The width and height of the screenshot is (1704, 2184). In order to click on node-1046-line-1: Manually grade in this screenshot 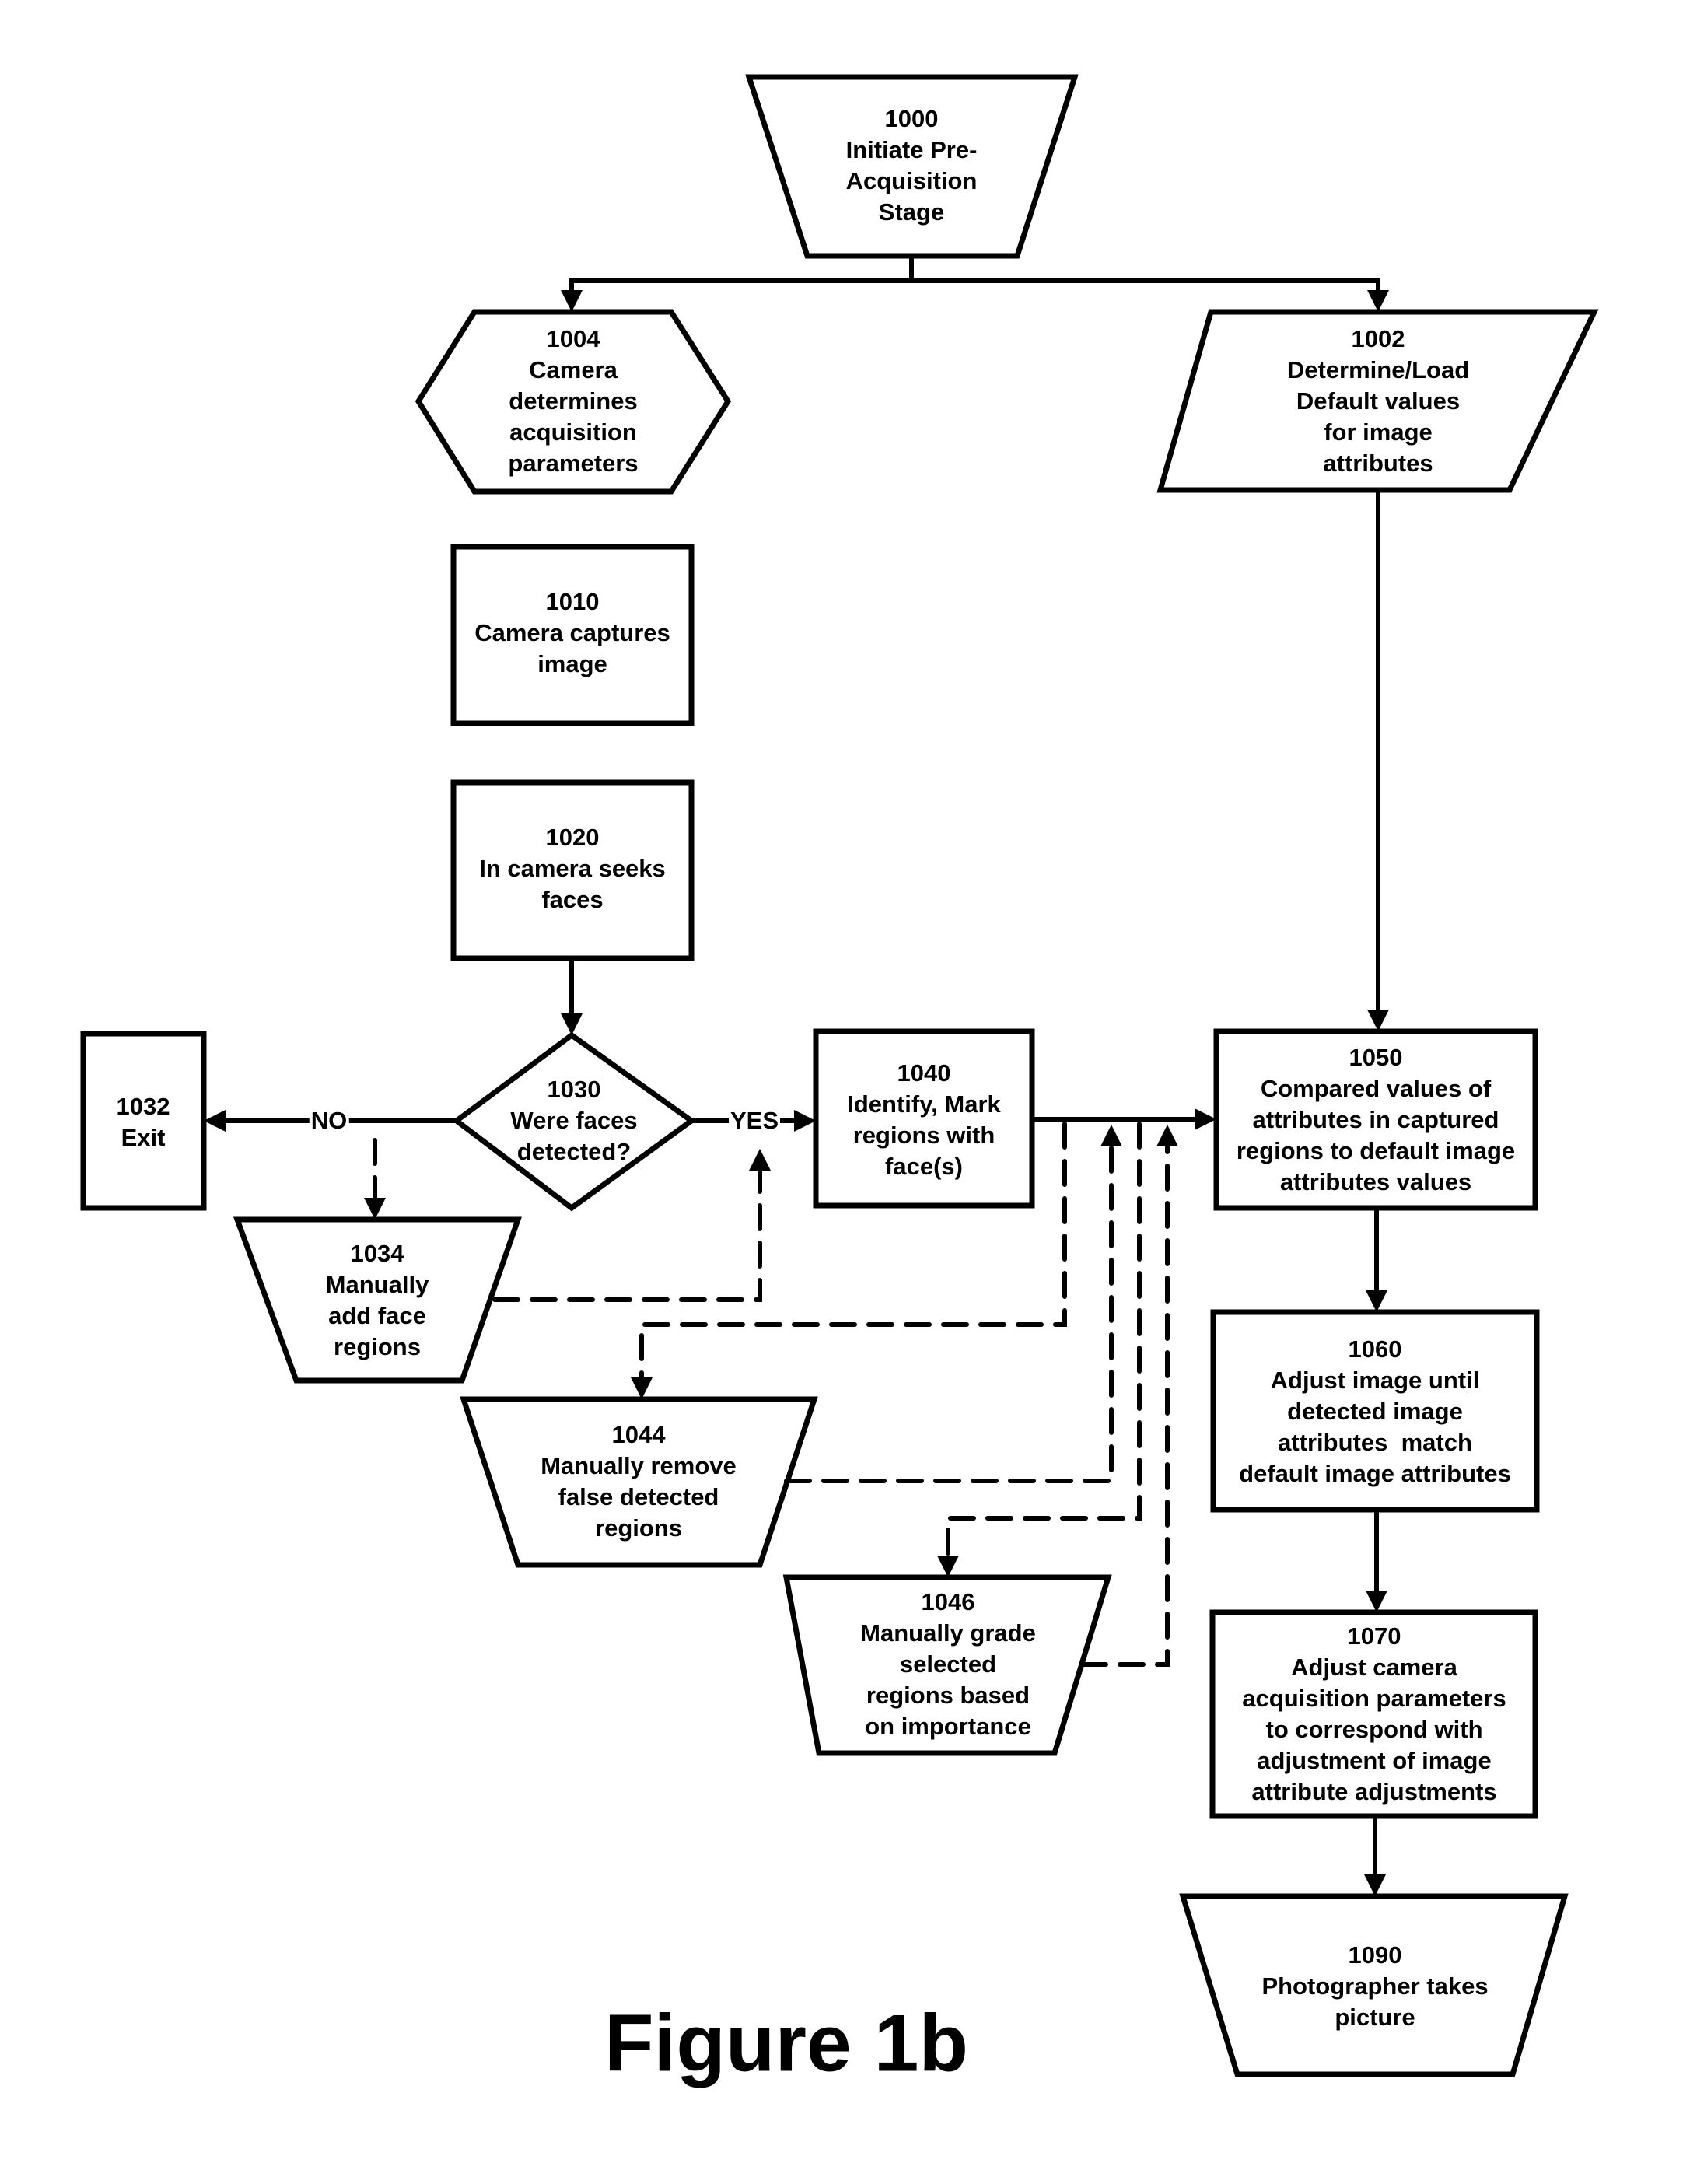, I will do `click(948, 1633)`.